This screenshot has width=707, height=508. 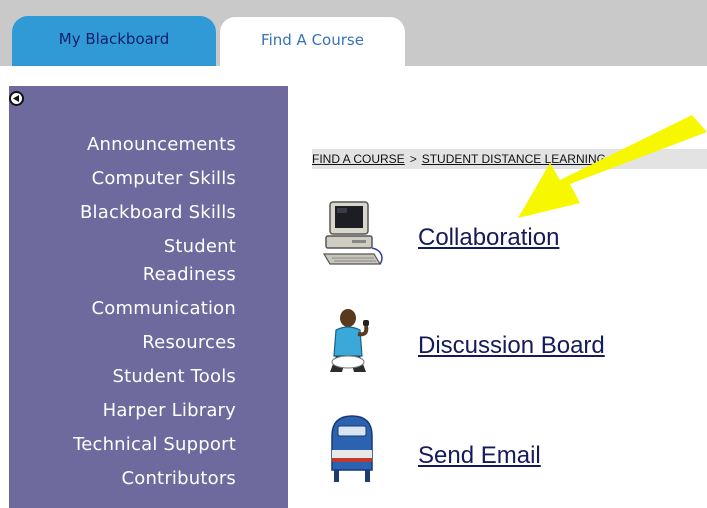 I want to click on left-arrow-circle-icon, so click(x=16, y=98).